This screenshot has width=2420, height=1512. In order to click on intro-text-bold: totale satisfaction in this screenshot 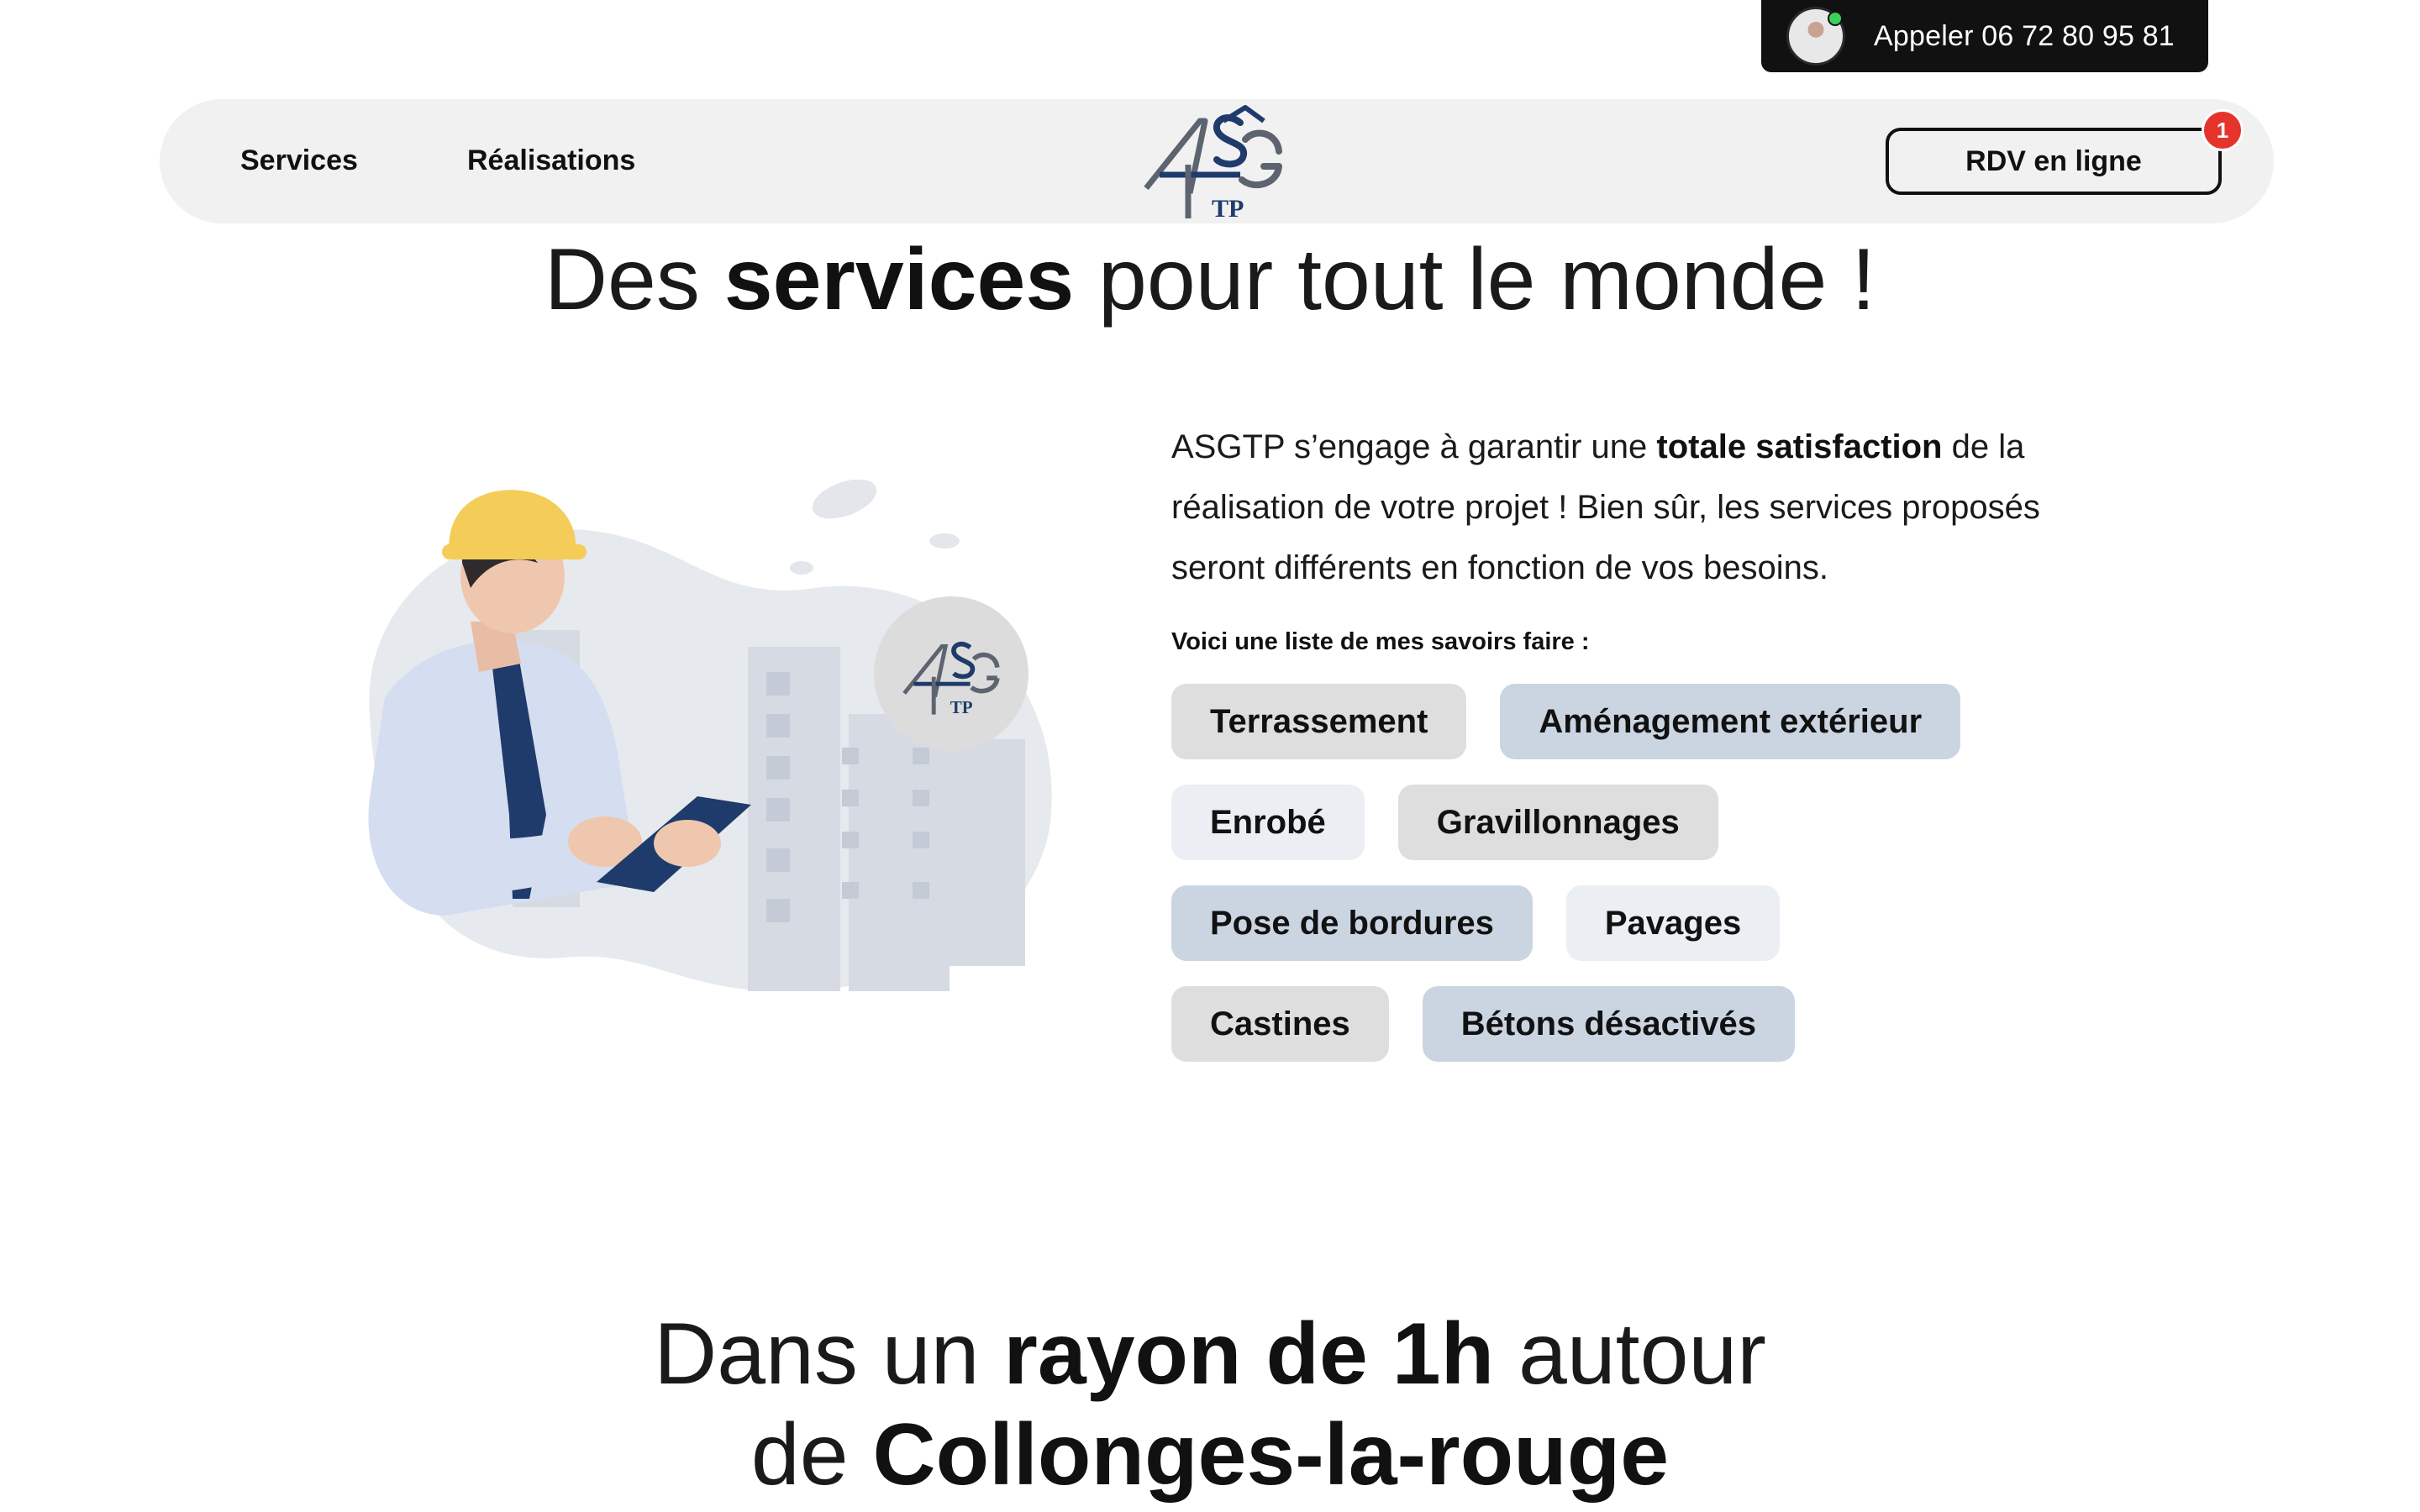, I will do `click(1800, 446)`.